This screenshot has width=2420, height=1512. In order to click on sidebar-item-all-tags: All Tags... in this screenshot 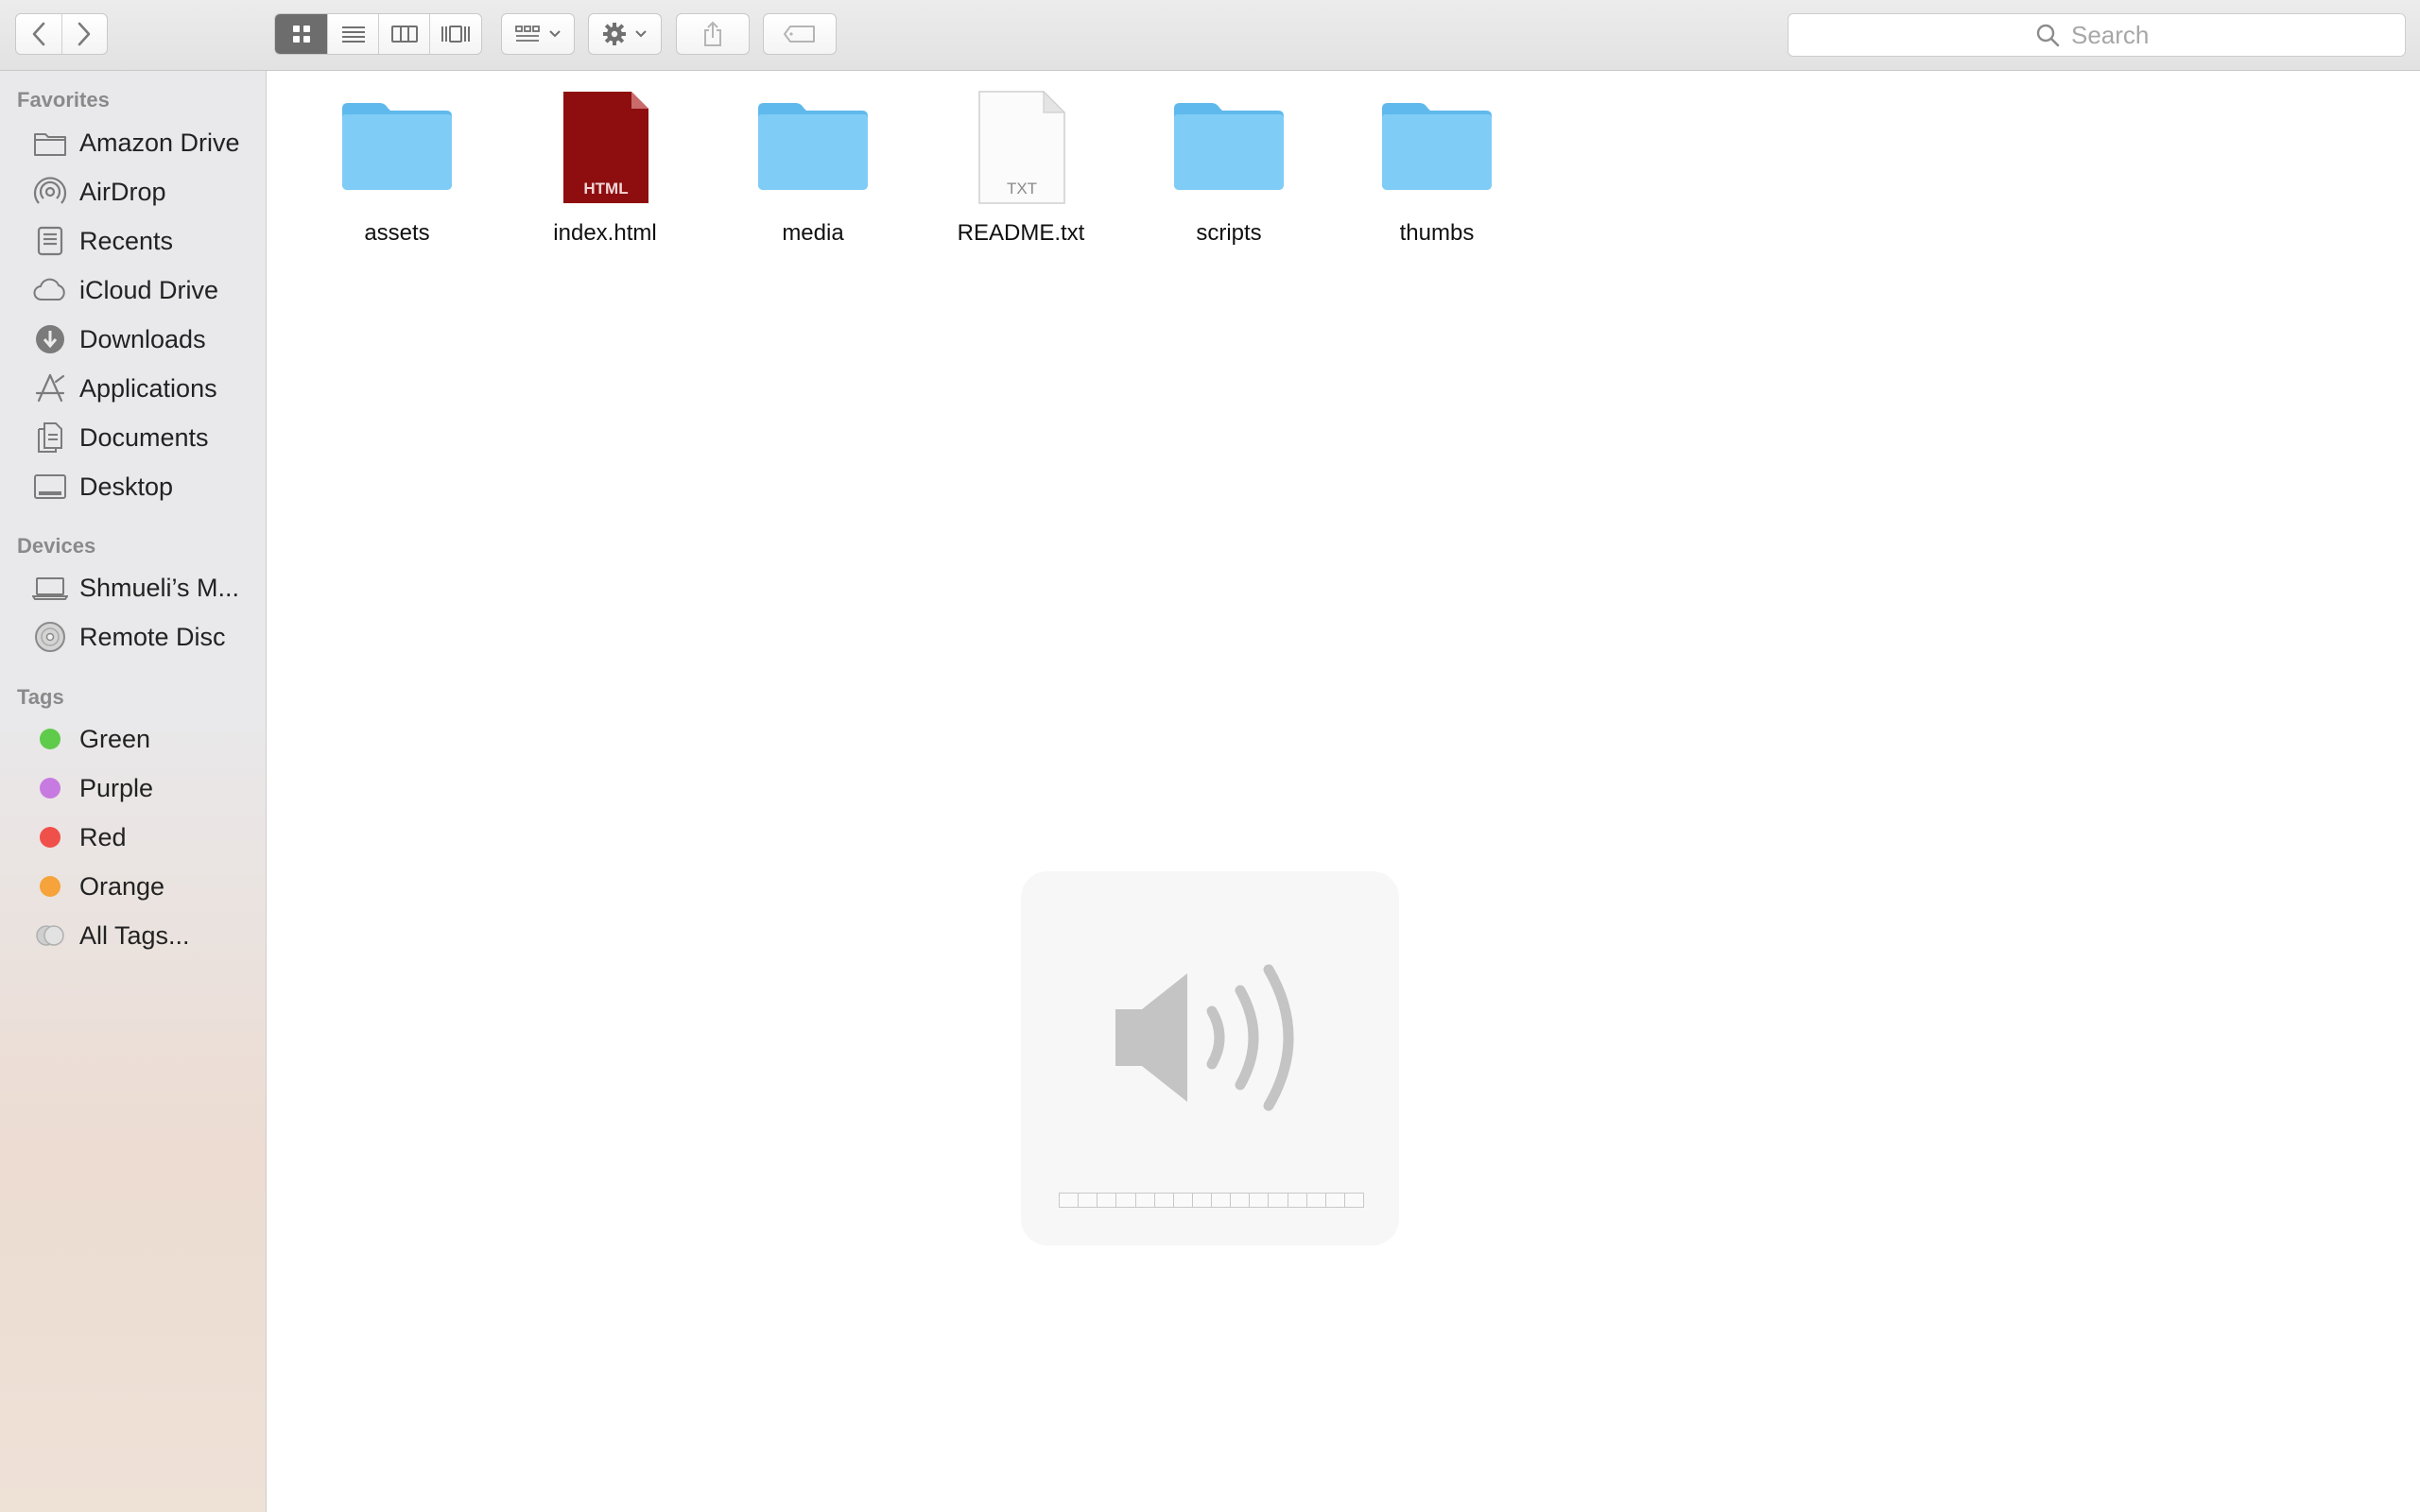, I will do `click(133, 935)`.